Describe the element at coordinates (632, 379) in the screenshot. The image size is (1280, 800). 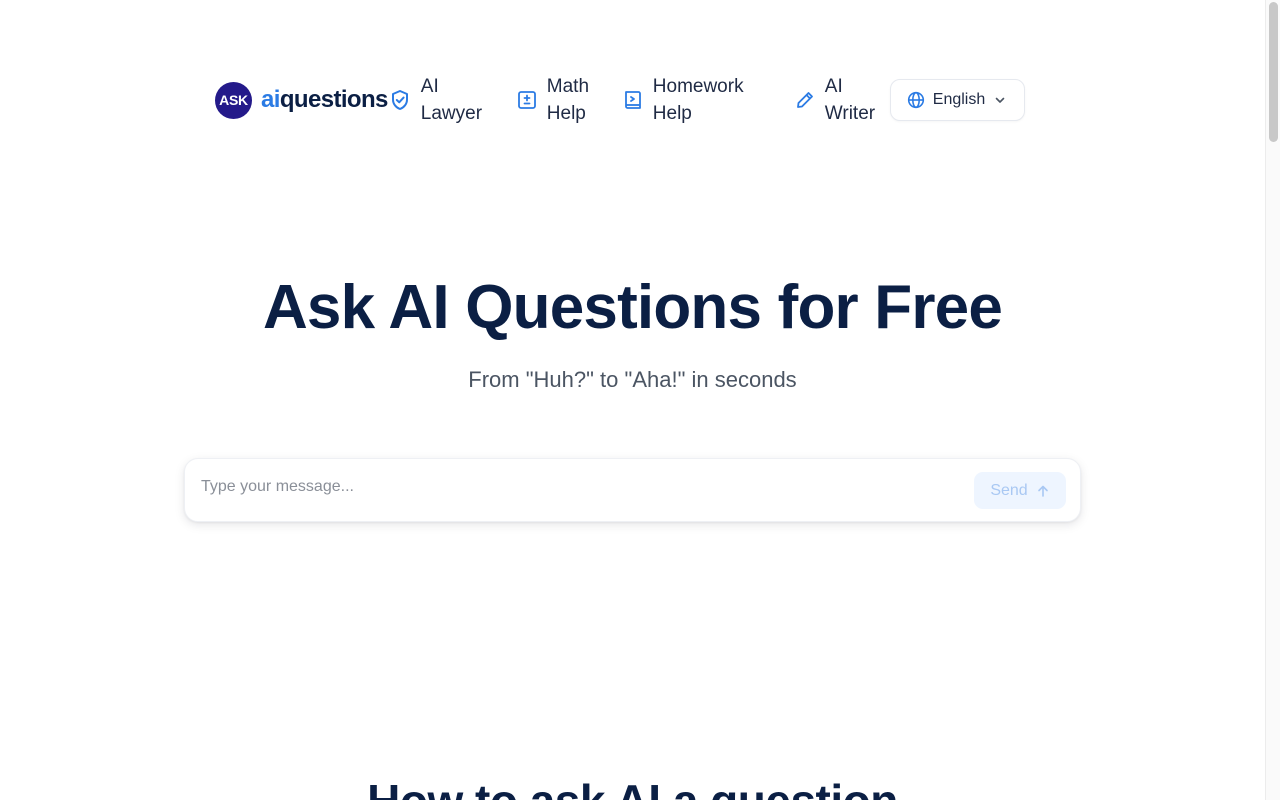
I see `hero-subtitle: From "Huh?" to "Aha!" in seconds` at that location.